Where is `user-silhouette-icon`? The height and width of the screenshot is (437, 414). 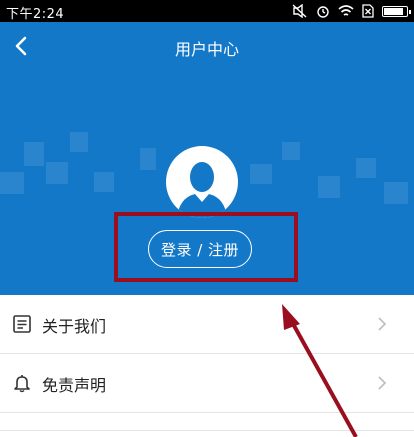
user-silhouette-icon is located at coordinates (202, 190).